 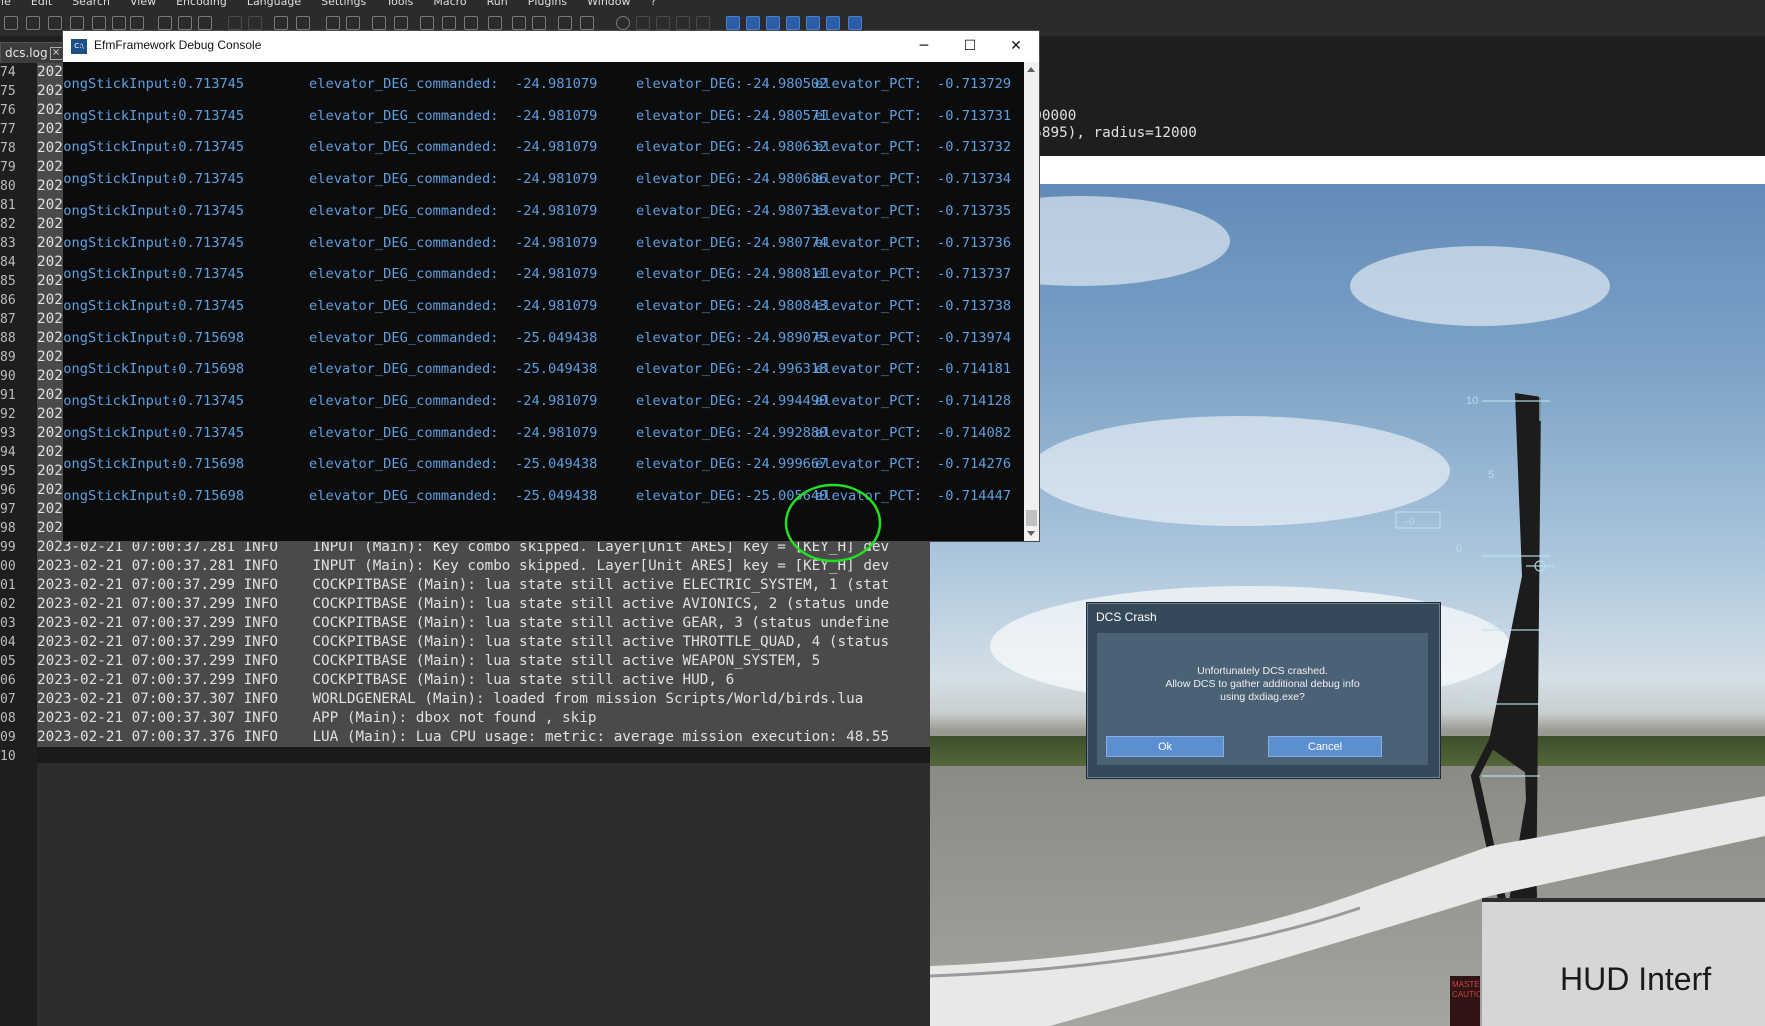 What do you see at coordinates (379, 23) in the screenshot?
I see `sync-v-icon` at bounding box center [379, 23].